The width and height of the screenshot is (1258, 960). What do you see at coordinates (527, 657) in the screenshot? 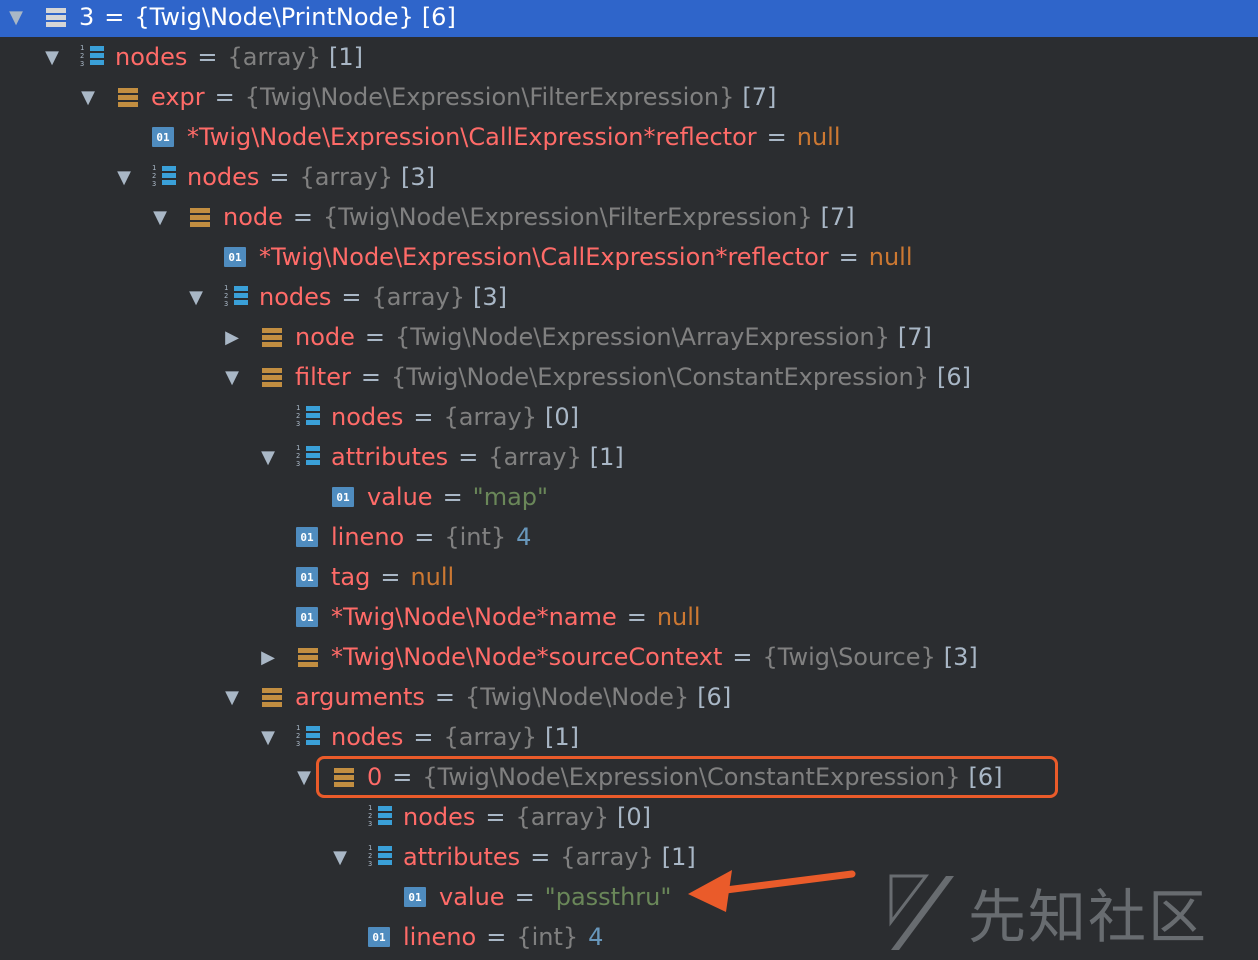
I see `variable-name: *Twig\Node\Node*sourceContext` at bounding box center [527, 657].